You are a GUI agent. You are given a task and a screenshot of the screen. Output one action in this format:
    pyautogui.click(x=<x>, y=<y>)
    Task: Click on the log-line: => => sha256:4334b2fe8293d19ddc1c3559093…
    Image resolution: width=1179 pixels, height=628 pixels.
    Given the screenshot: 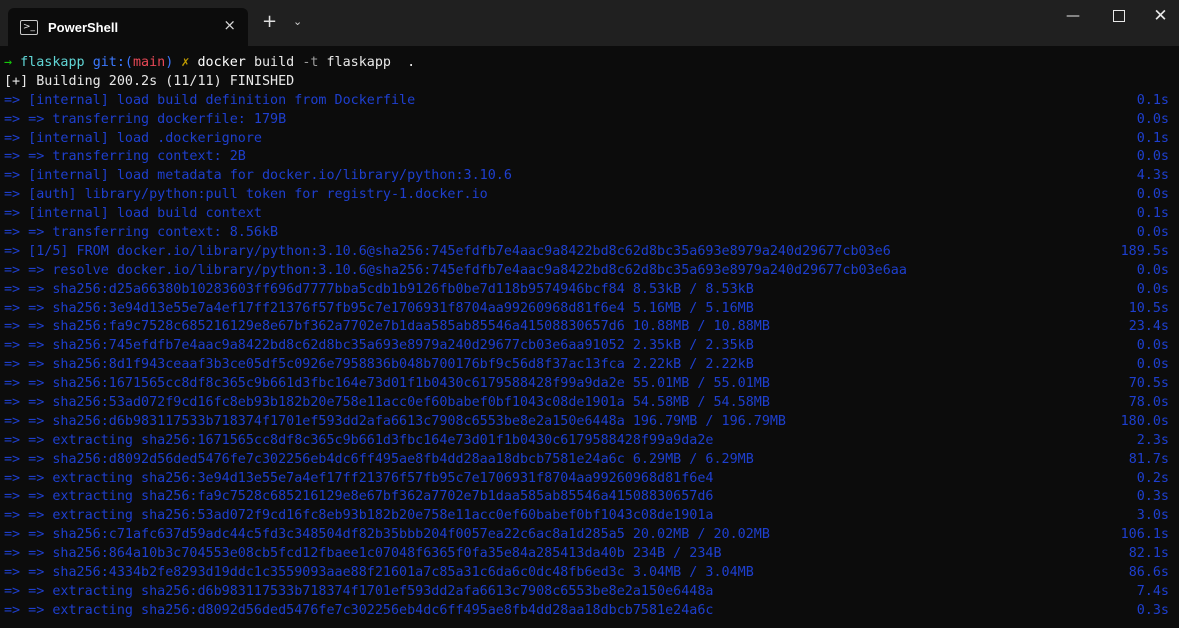 What is the action you would take?
    pyautogui.click(x=589, y=573)
    